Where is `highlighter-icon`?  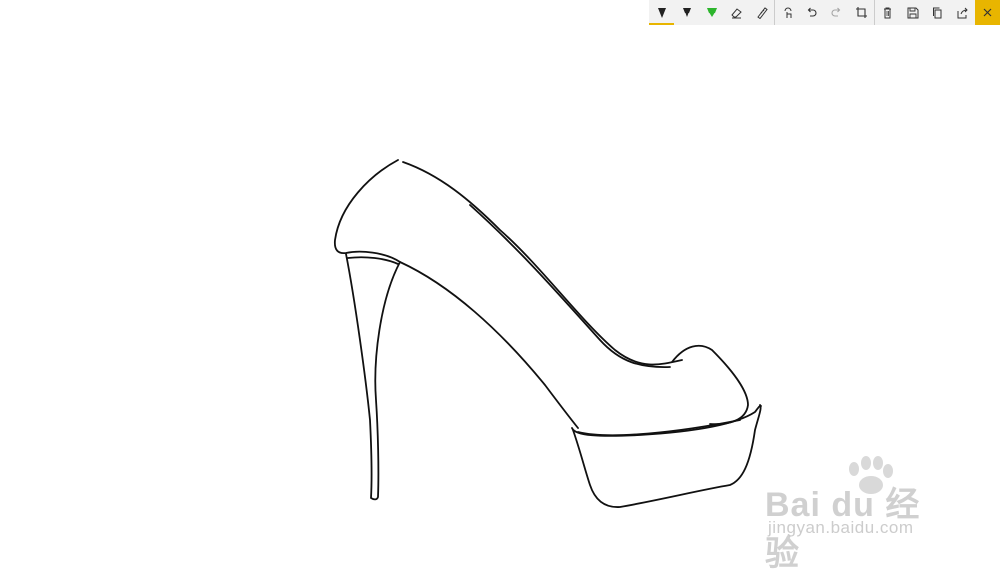 highlighter-icon is located at coordinates (711, 12).